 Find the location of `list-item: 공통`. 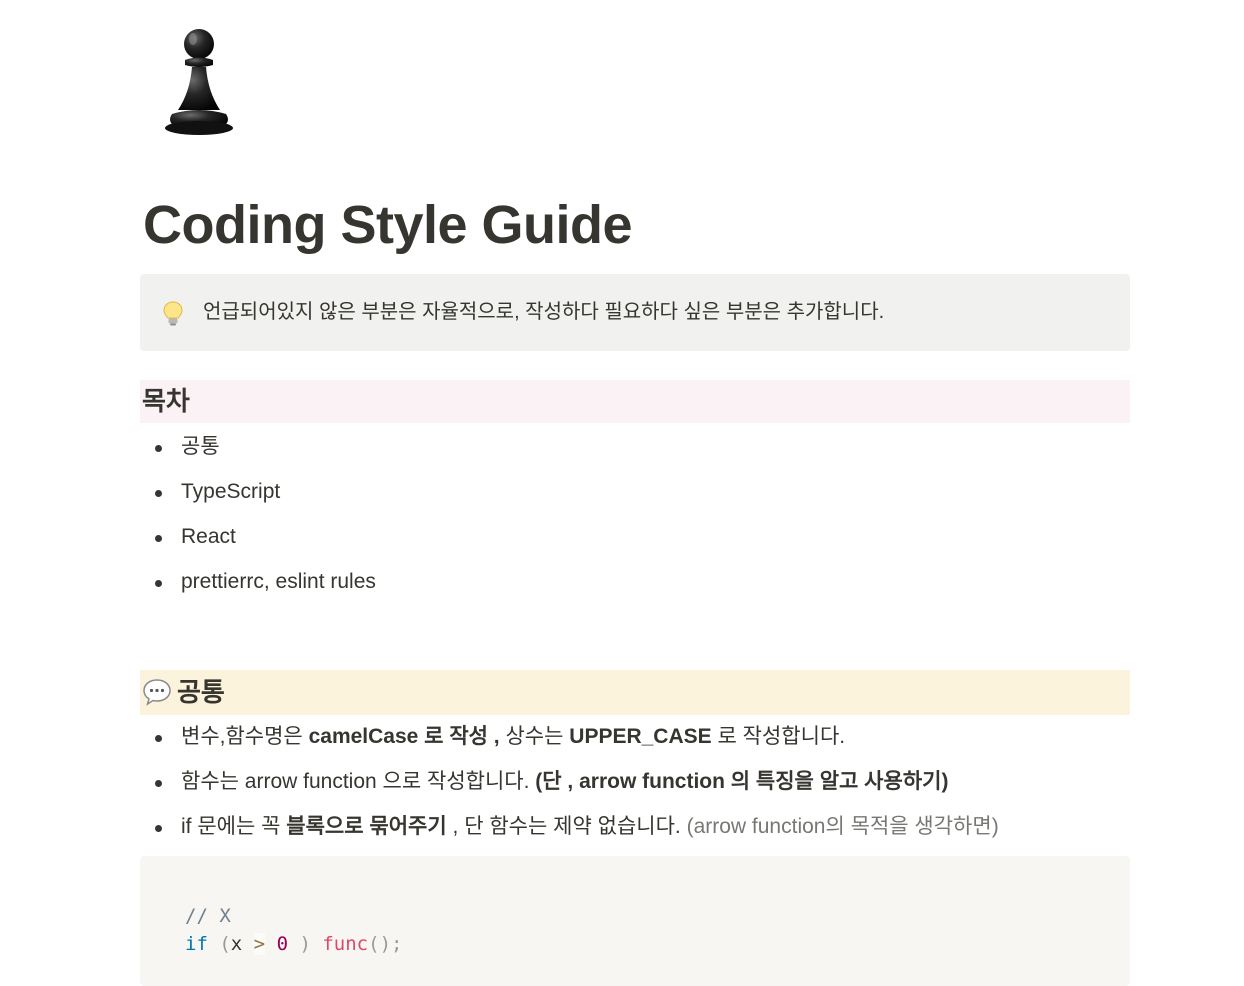

list-item: 공통 is located at coordinates (635, 454).